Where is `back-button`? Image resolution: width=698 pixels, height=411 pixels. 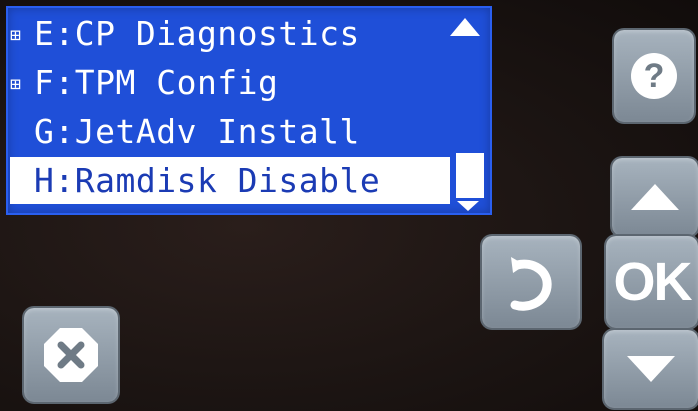
back-button is located at coordinates (531, 282).